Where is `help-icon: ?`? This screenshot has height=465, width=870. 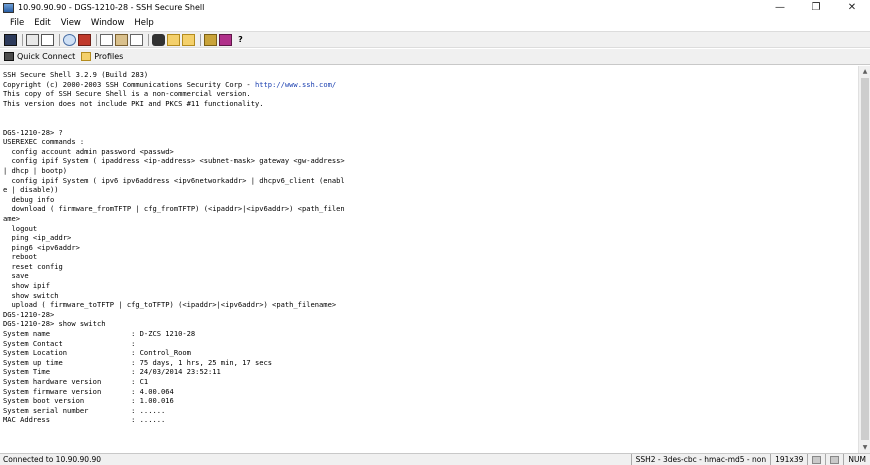
help-icon: ? is located at coordinates (240, 40).